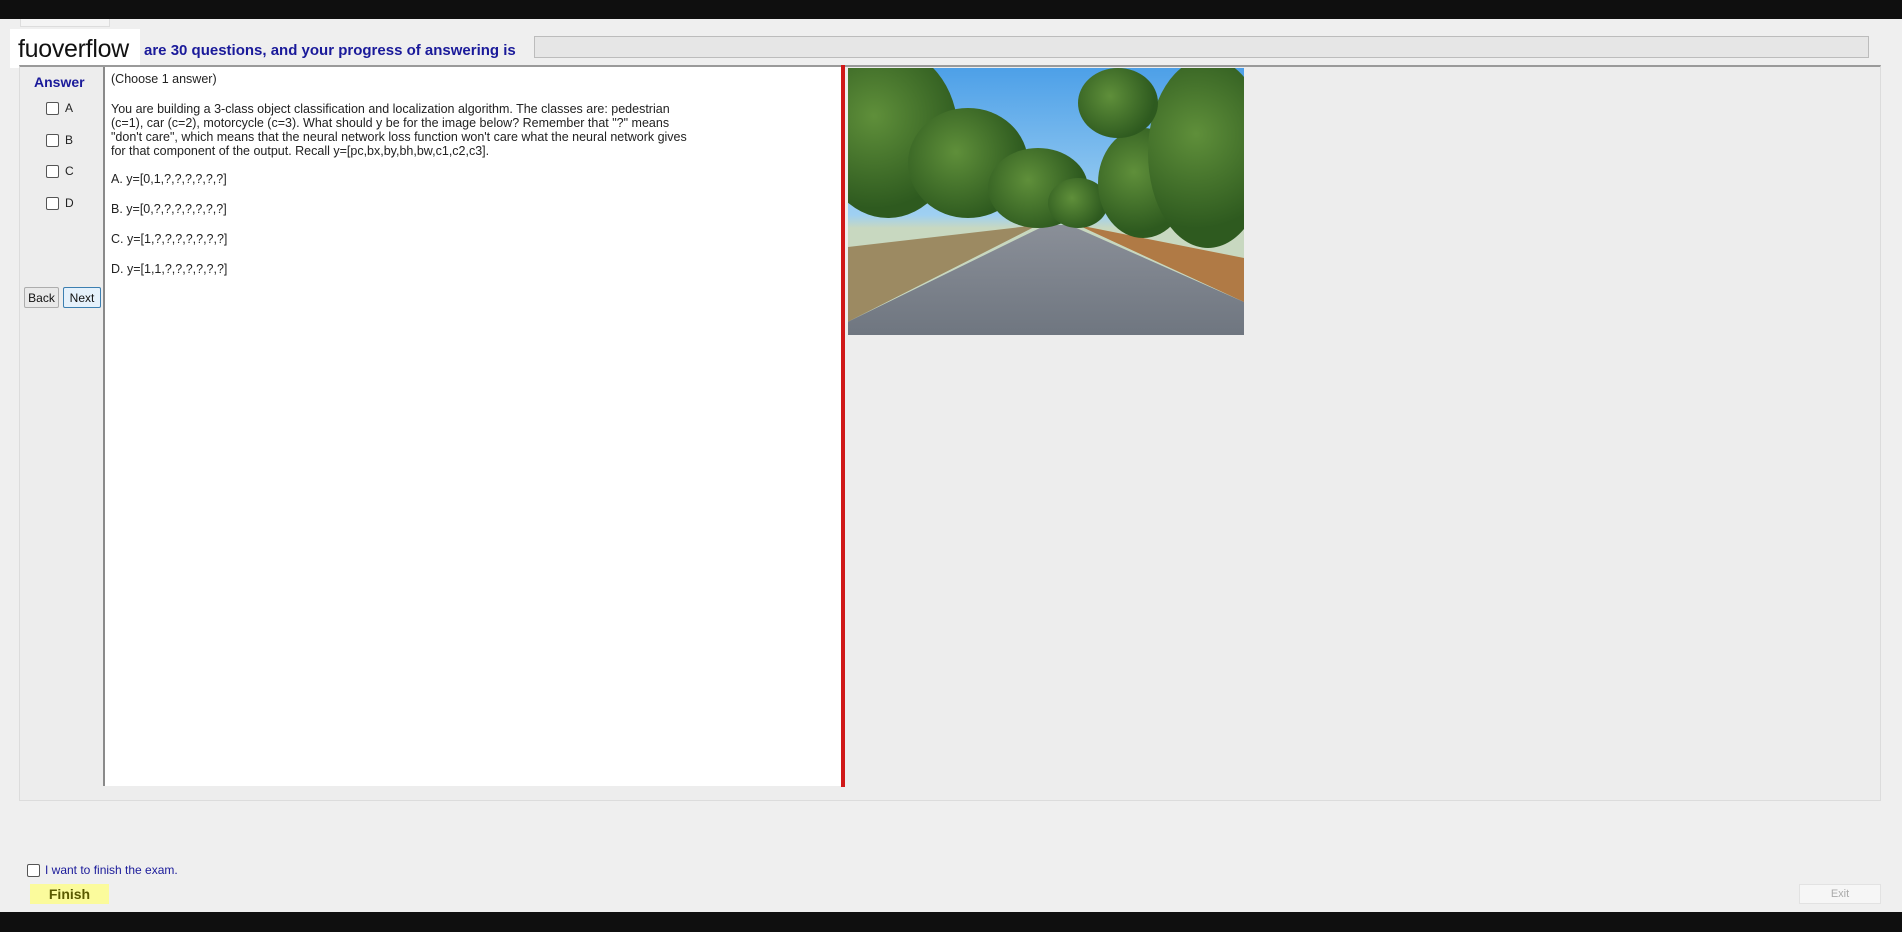  What do you see at coordinates (60, 203) in the screenshot?
I see `answer-option-d: D` at bounding box center [60, 203].